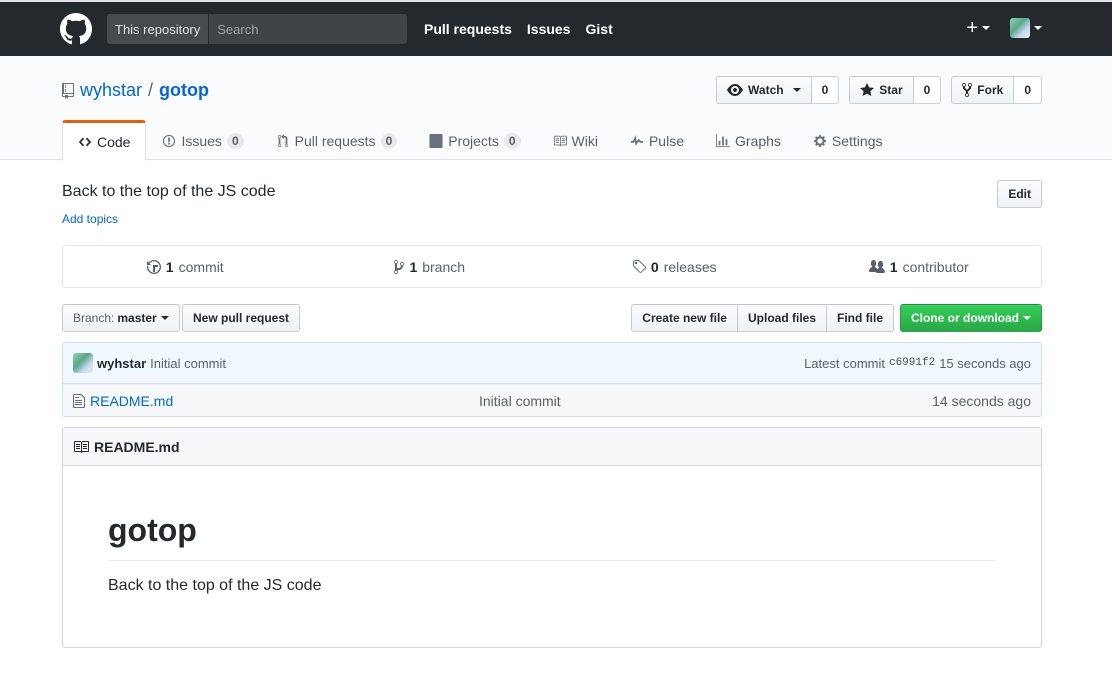 Image resolution: width=1112 pixels, height=693 pixels. What do you see at coordinates (912, 363) in the screenshot?
I see `commit-sha-link: c6991f2` at bounding box center [912, 363].